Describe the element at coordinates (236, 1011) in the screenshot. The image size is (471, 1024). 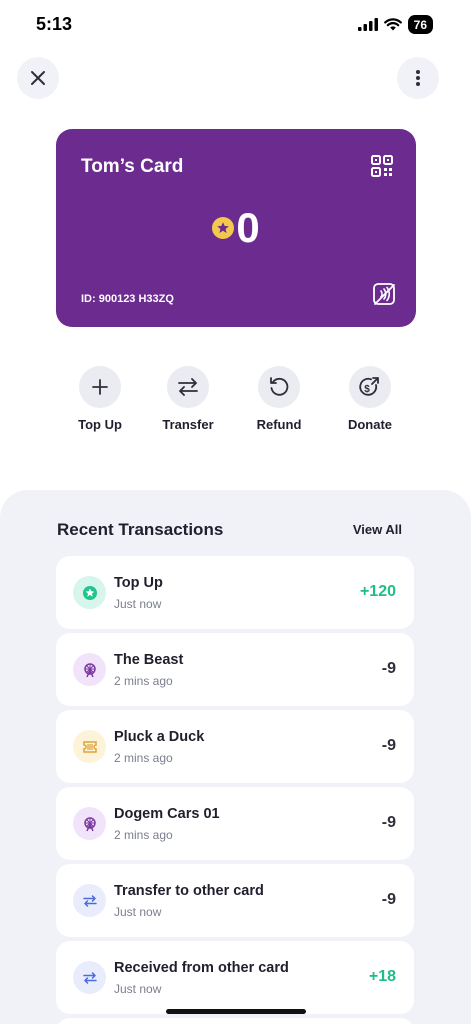
I see `home-indicator` at that location.